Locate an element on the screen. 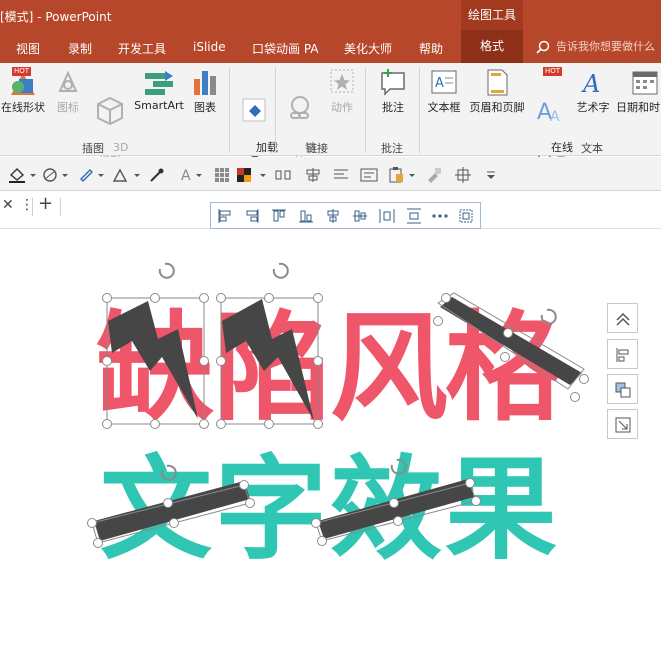 This screenshot has height=655, width=661. layout-options-button is located at coordinates (622, 318).